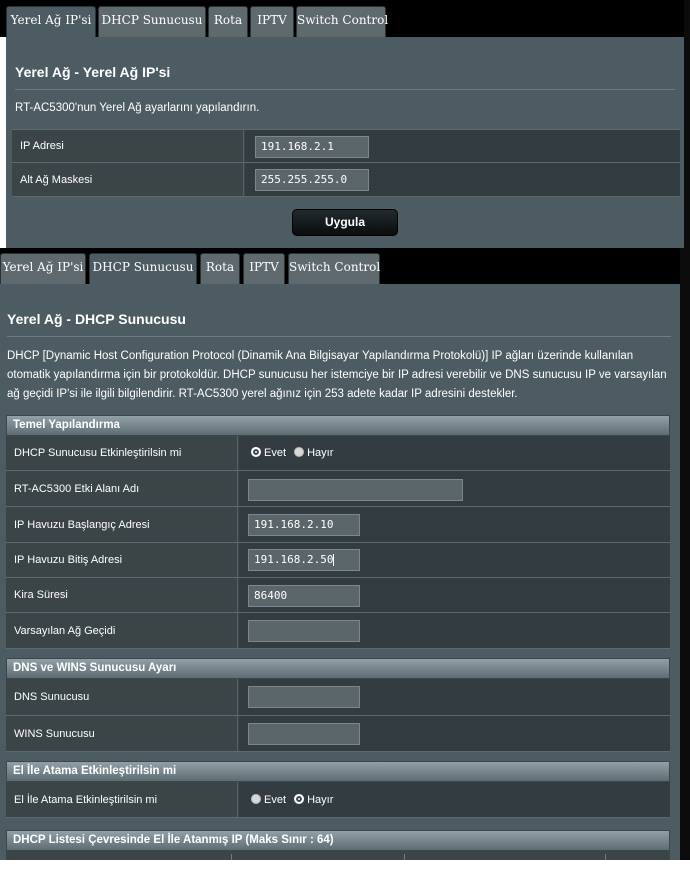  Describe the element at coordinates (312, 180) in the screenshot. I see `subnet-mask-input: 255.255.255.0` at that location.